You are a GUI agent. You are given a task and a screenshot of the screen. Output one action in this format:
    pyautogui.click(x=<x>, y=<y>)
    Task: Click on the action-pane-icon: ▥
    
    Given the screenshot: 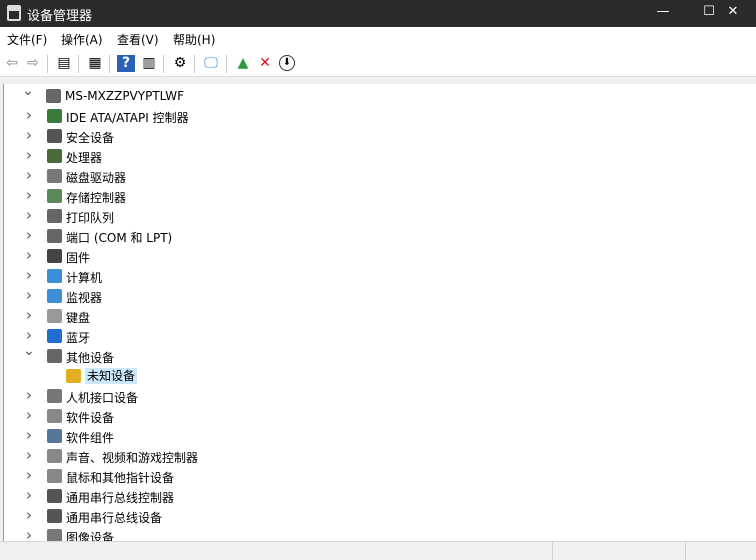 What is the action you would take?
    pyautogui.click(x=149, y=63)
    